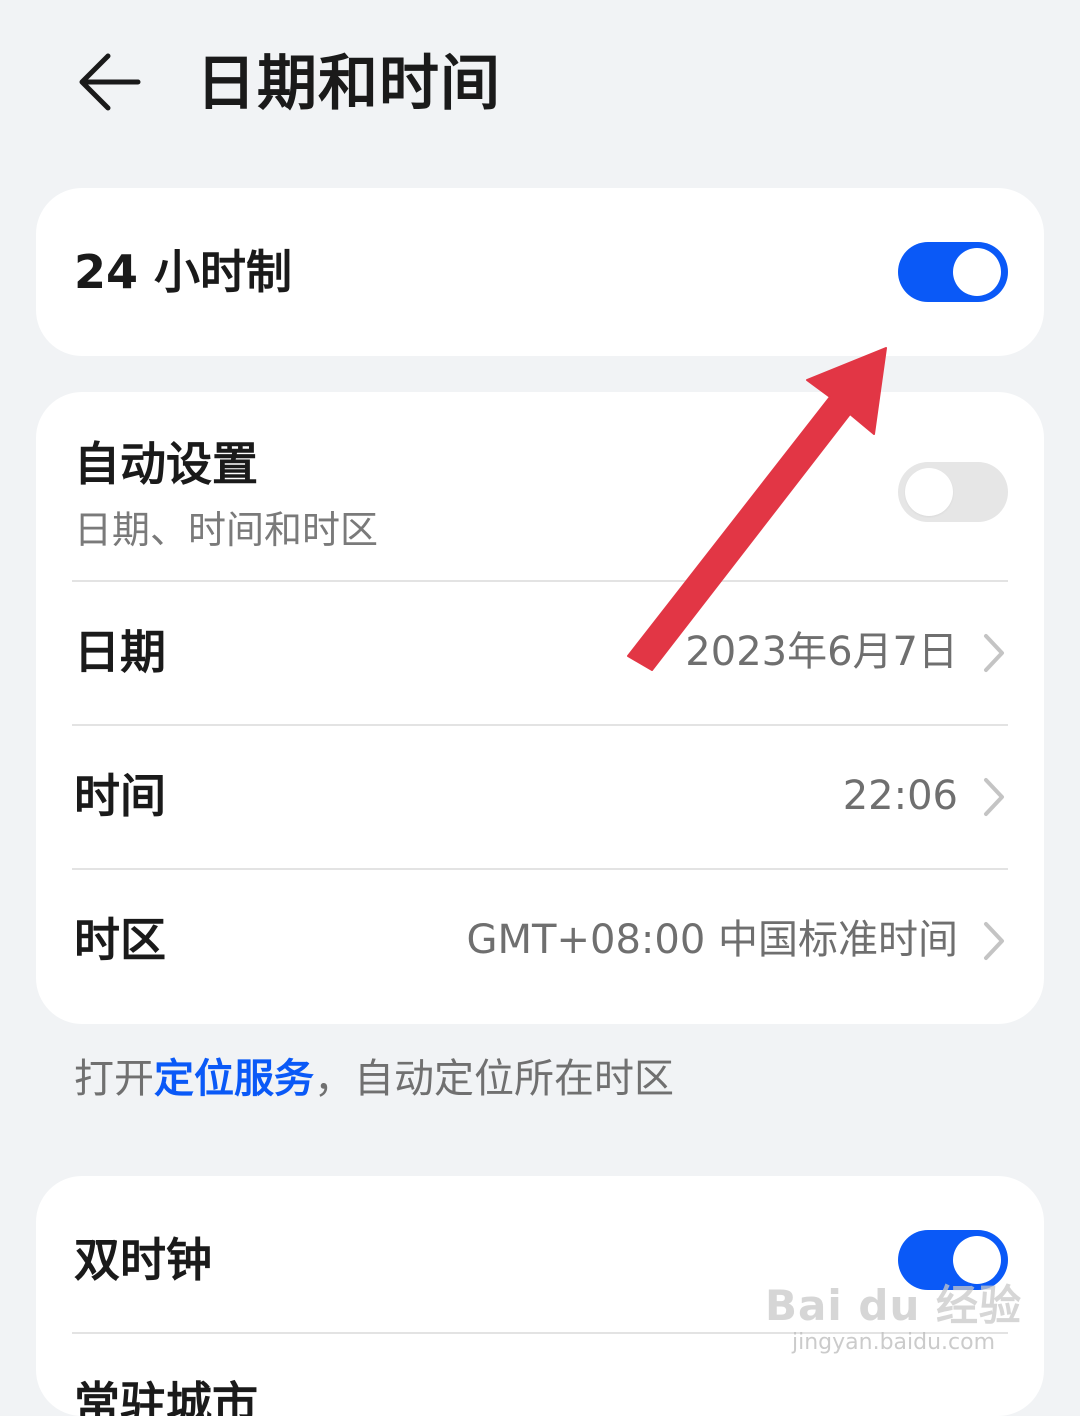  What do you see at coordinates (494, 1079) in the screenshot?
I see `location-hint-suffix: ，自动定位所在时区` at bounding box center [494, 1079].